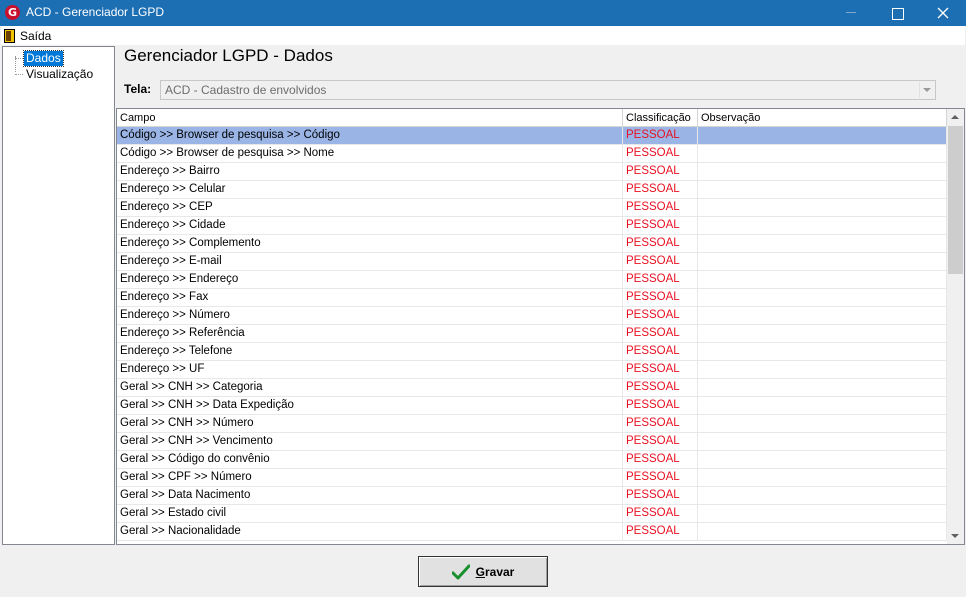 The image size is (966, 597). What do you see at coordinates (370, 118) in the screenshot?
I see `column-header-campo: Campo` at bounding box center [370, 118].